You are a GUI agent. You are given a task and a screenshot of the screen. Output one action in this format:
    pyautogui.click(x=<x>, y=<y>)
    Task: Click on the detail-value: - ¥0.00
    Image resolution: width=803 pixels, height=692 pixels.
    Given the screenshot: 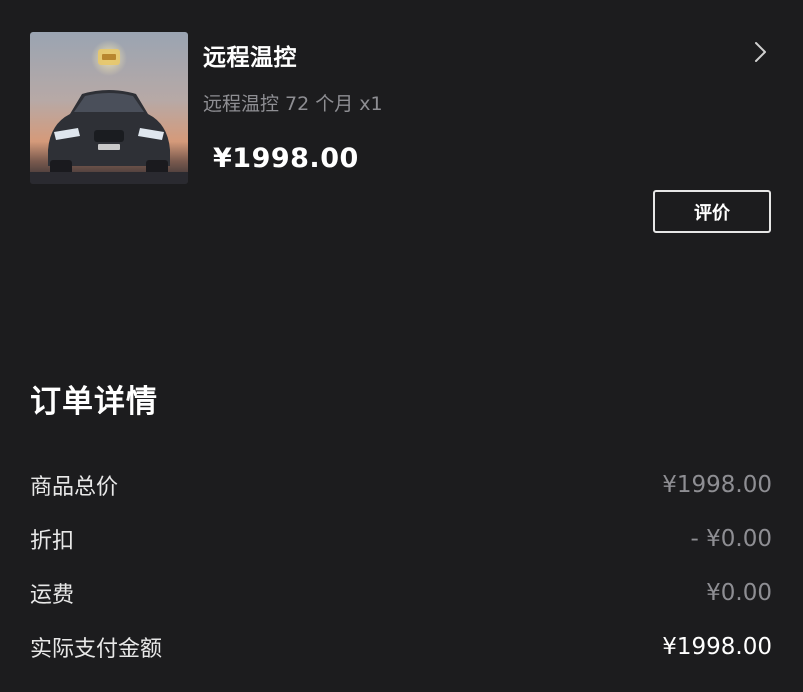 What is the action you would take?
    pyautogui.click(x=731, y=539)
    